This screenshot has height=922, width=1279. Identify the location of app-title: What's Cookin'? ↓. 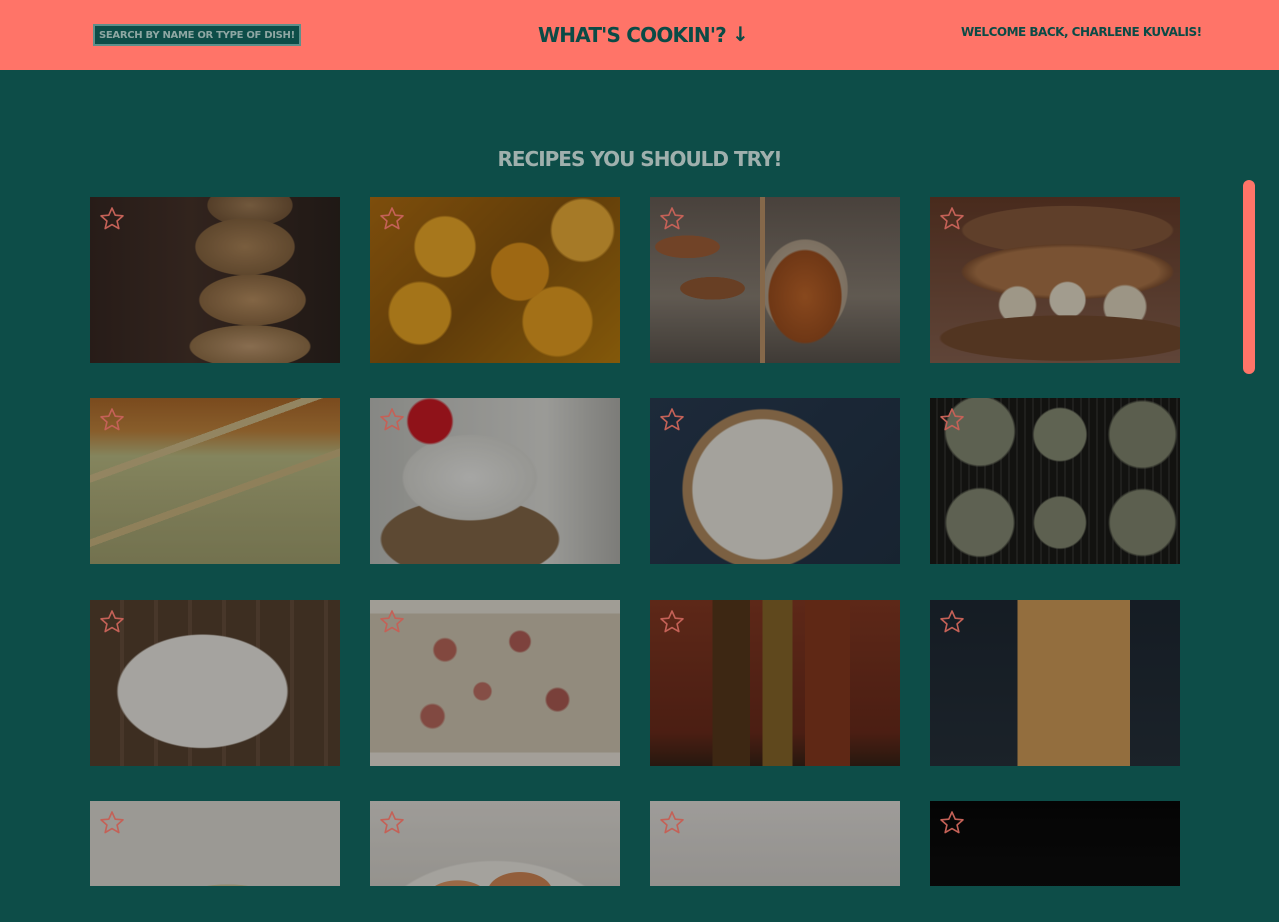
(643, 35).